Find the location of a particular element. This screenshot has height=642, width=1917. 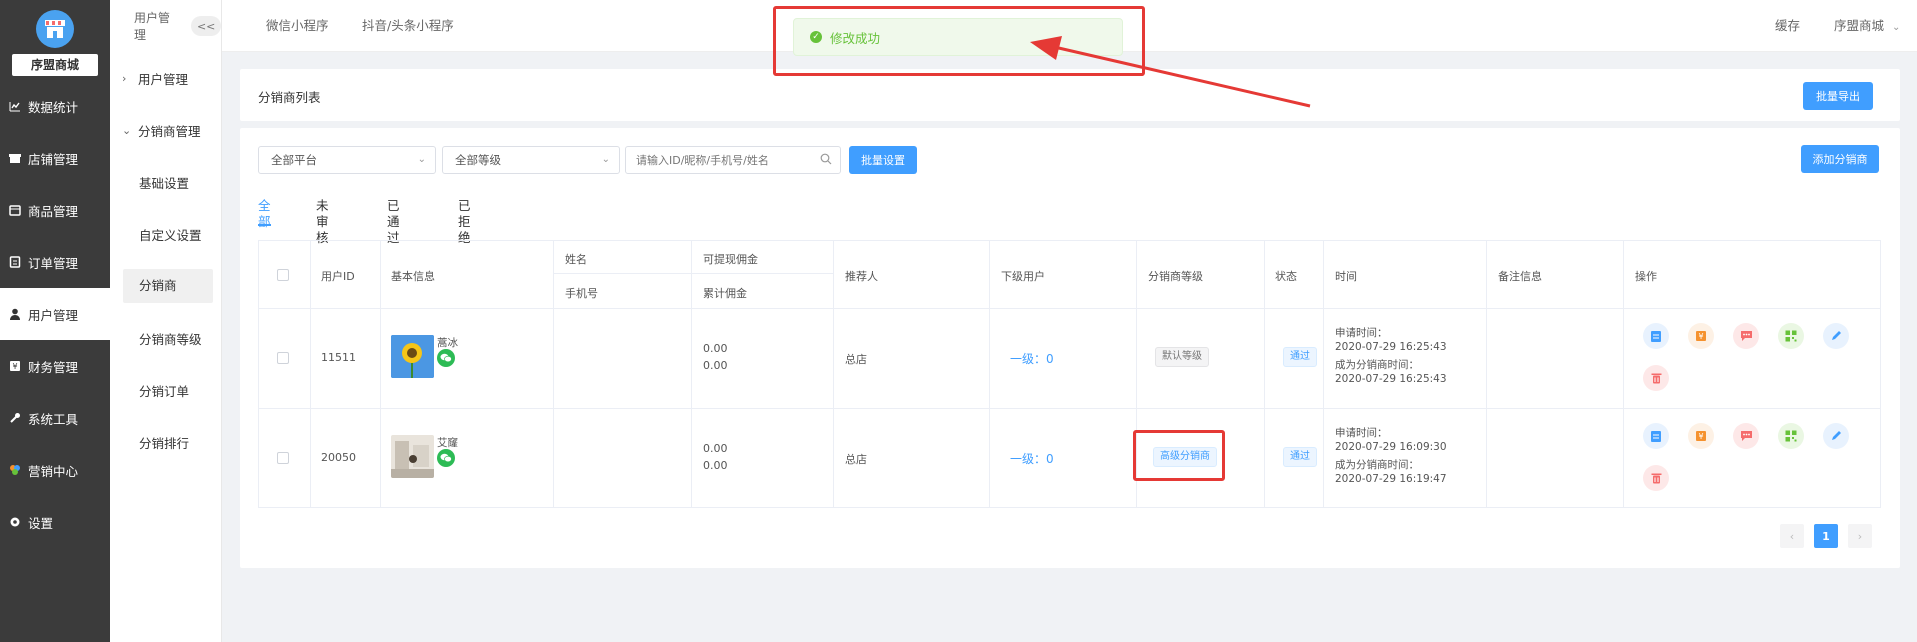

annotation-arrow is located at coordinates (1170, 72).